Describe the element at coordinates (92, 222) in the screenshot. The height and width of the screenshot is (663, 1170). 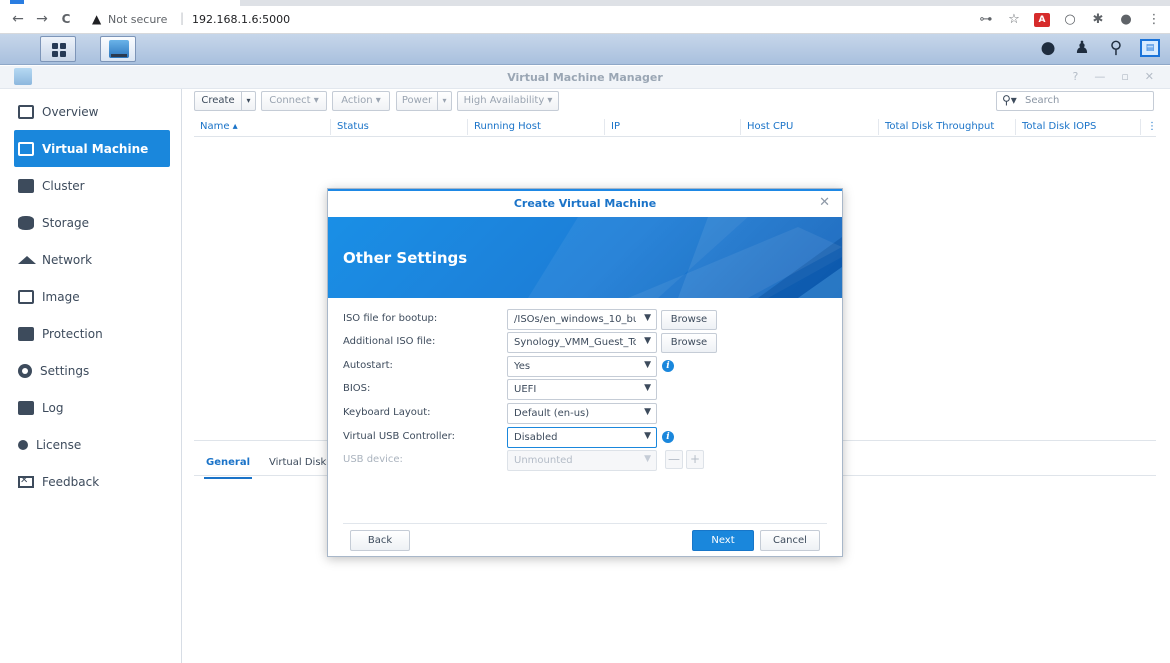
I see `sidebar-item-storage: Storage` at that location.